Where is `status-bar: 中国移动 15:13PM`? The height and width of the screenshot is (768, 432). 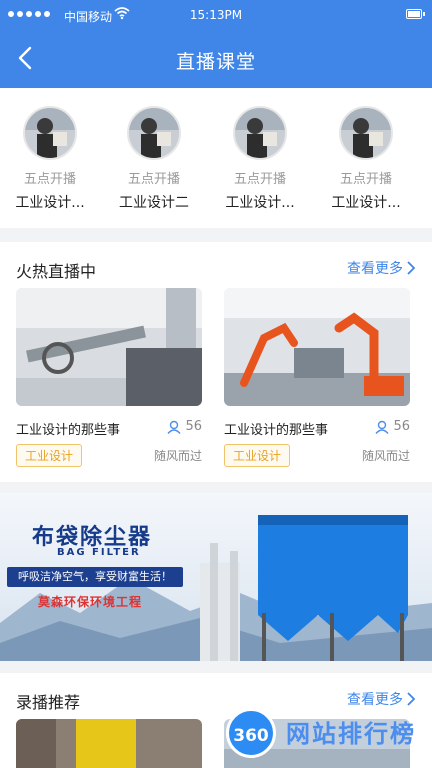
status-bar: 中国移动 15:13PM is located at coordinates (216, 16).